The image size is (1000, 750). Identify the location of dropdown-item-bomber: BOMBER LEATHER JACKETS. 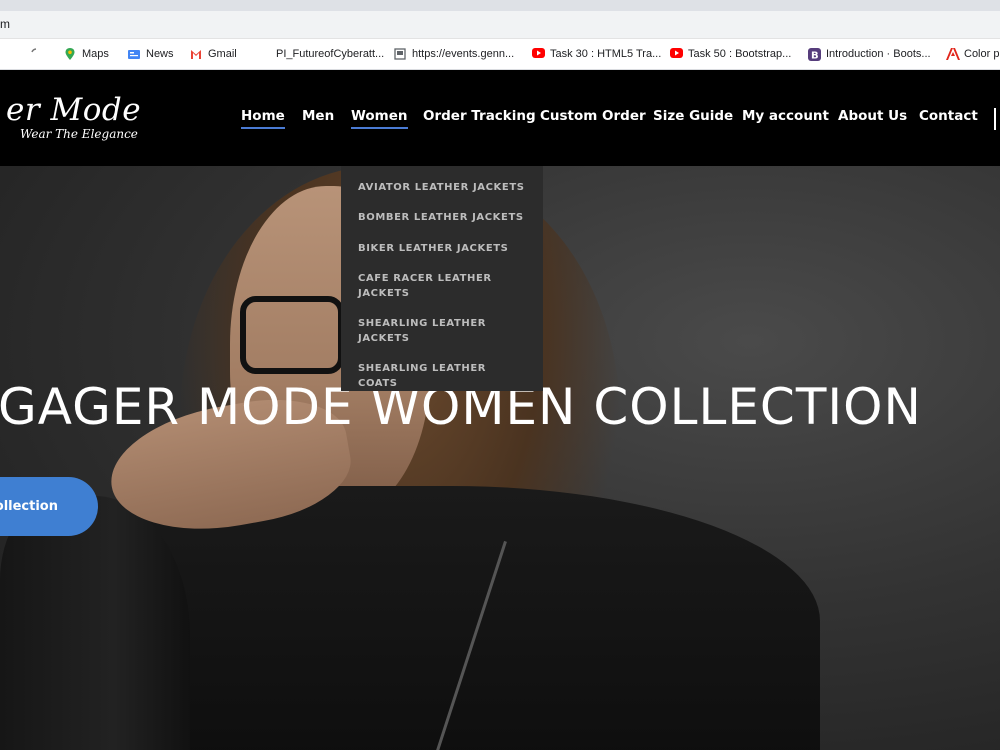
(443, 217).